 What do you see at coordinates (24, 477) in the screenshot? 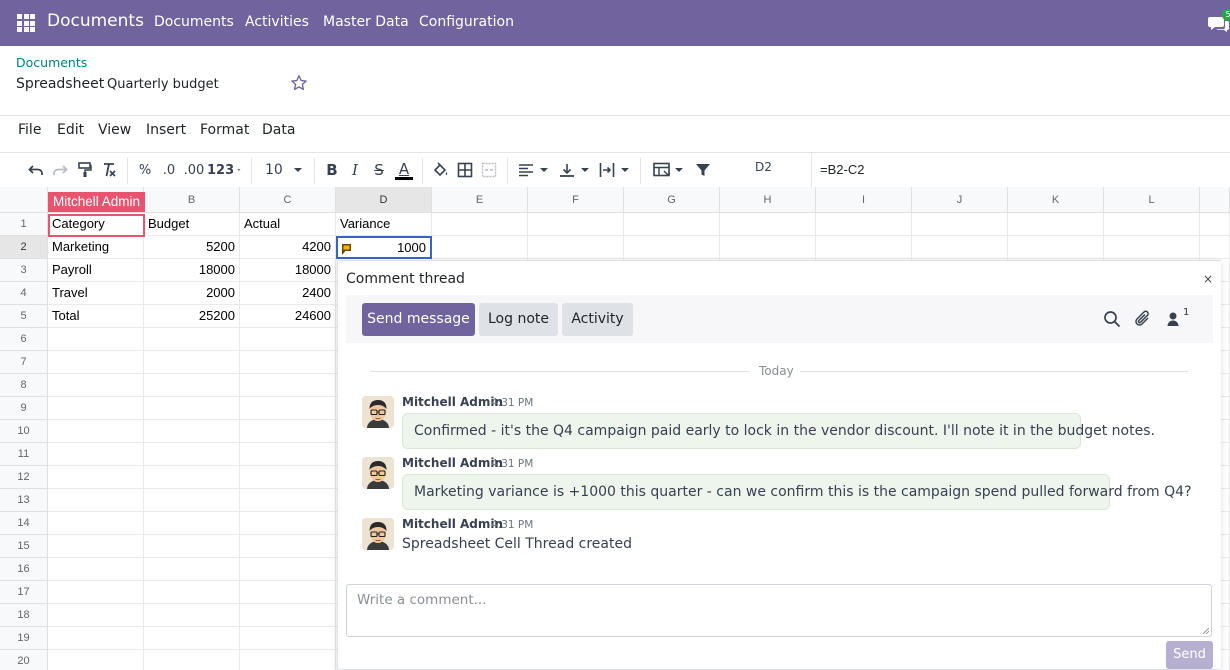
I see `row-header: 12` at bounding box center [24, 477].